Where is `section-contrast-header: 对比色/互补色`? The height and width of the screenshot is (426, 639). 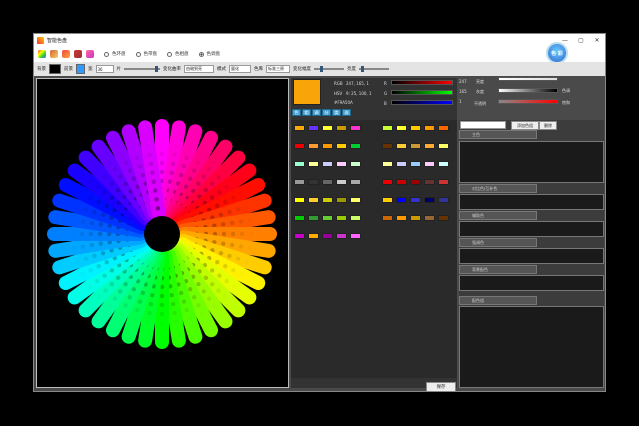
section-contrast-header: 对比色/互补色 is located at coordinates (498, 188).